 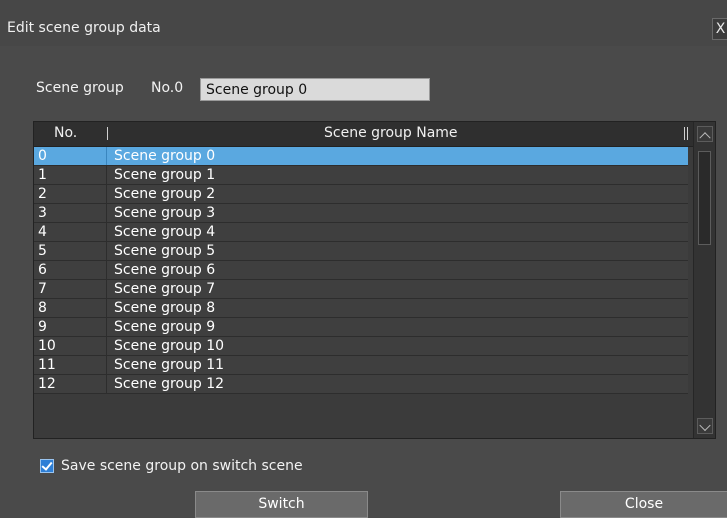 I want to click on table-row: 0 Scene group 0, so click(x=361, y=156).